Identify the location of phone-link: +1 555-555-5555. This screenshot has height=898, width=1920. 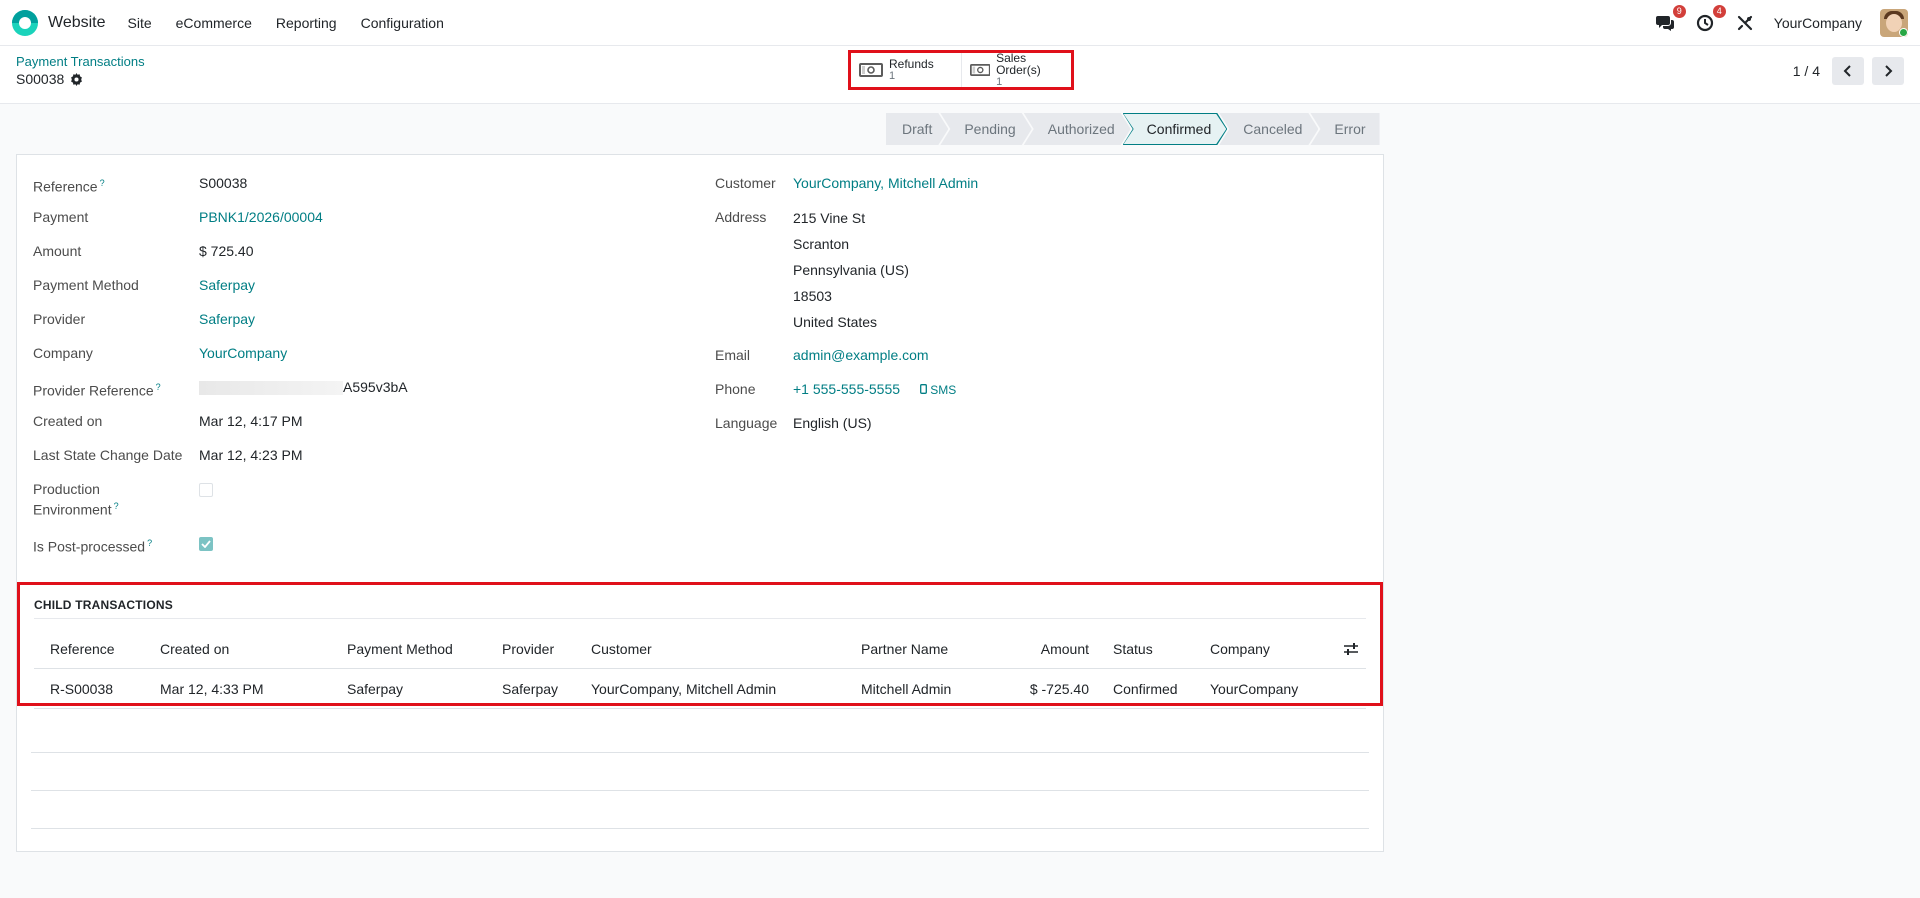
(846, 389).